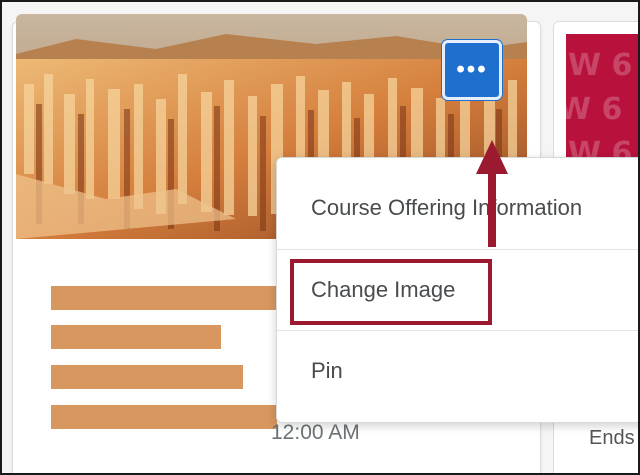 This screenshot has width=640, height=475. What do you see at coordinates (492, 193) in the screenshot?
I see `arrow-up-icon` at bounding box center [492, 193].